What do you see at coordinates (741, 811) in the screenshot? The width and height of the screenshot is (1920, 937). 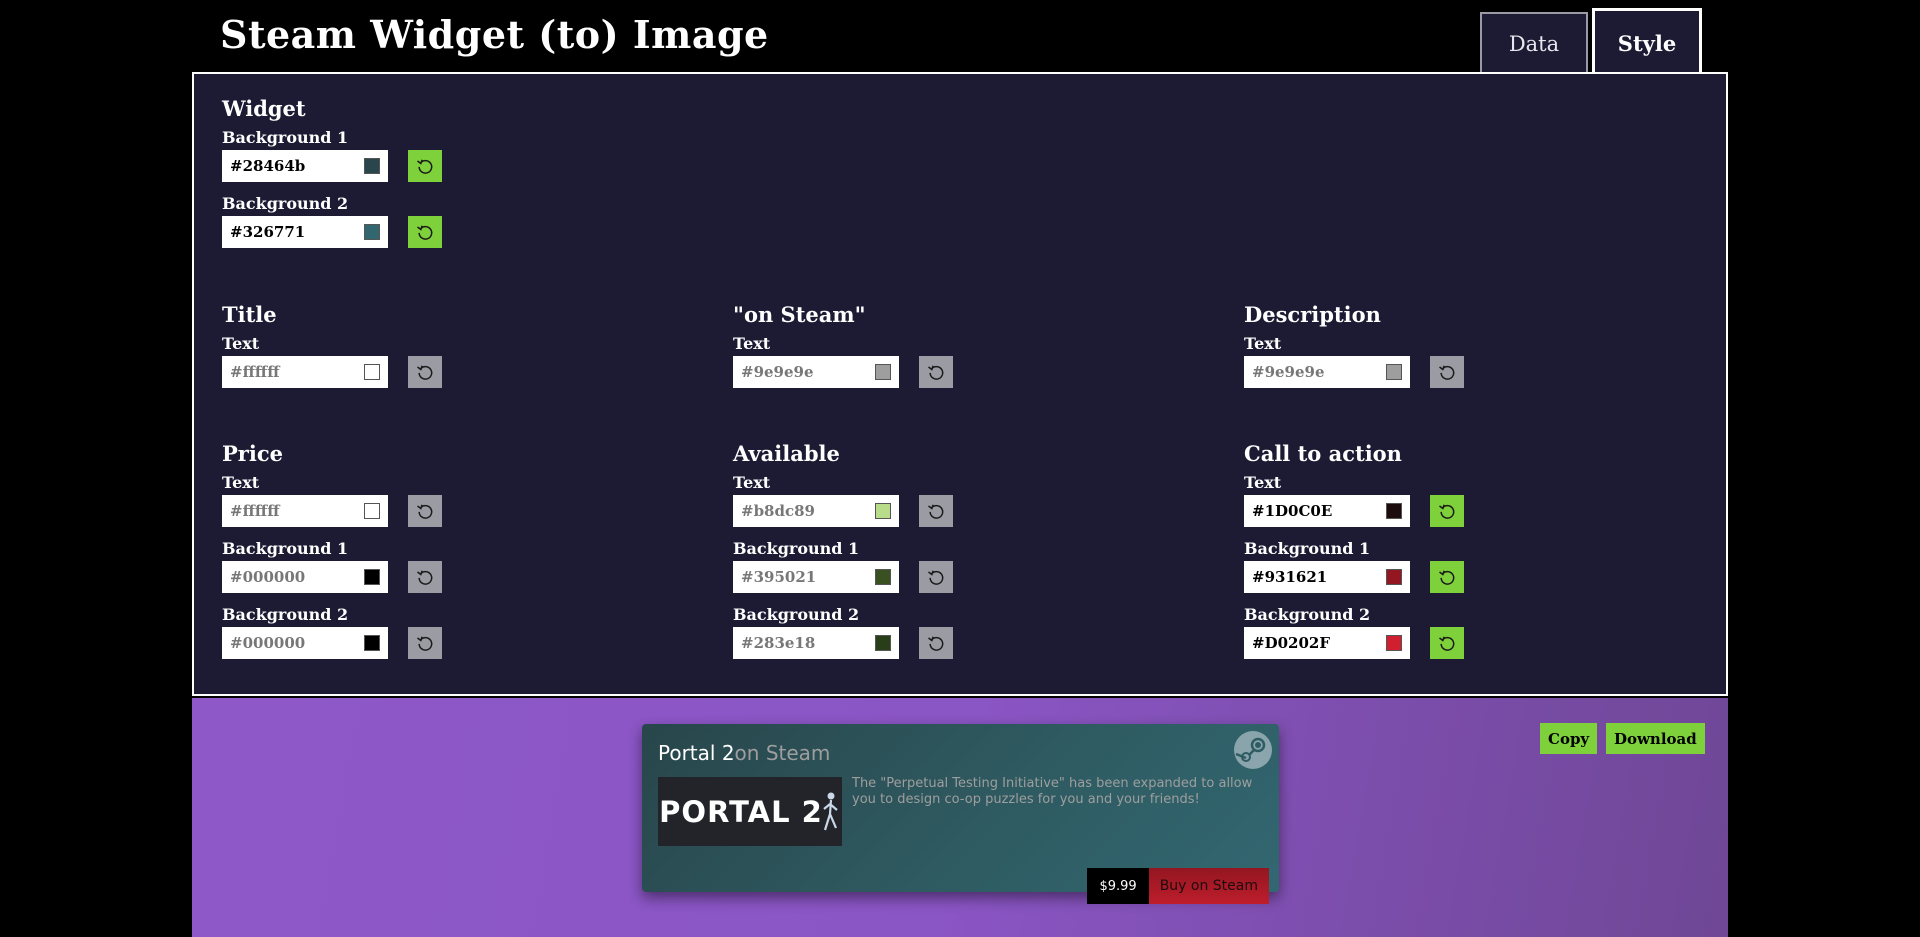 I see `capsule-logo-text: PORTAL 2` at bounding box center [741, 811].